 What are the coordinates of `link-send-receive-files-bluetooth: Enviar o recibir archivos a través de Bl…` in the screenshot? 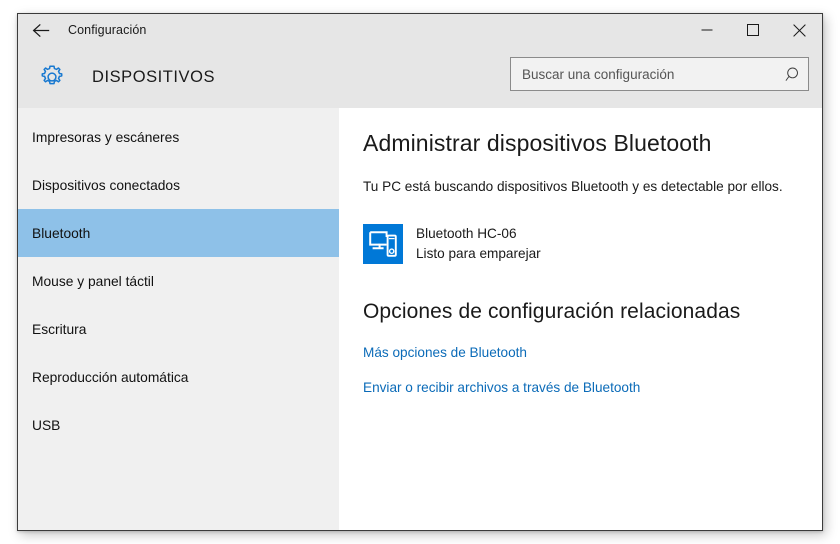 It's located at (578, 387).